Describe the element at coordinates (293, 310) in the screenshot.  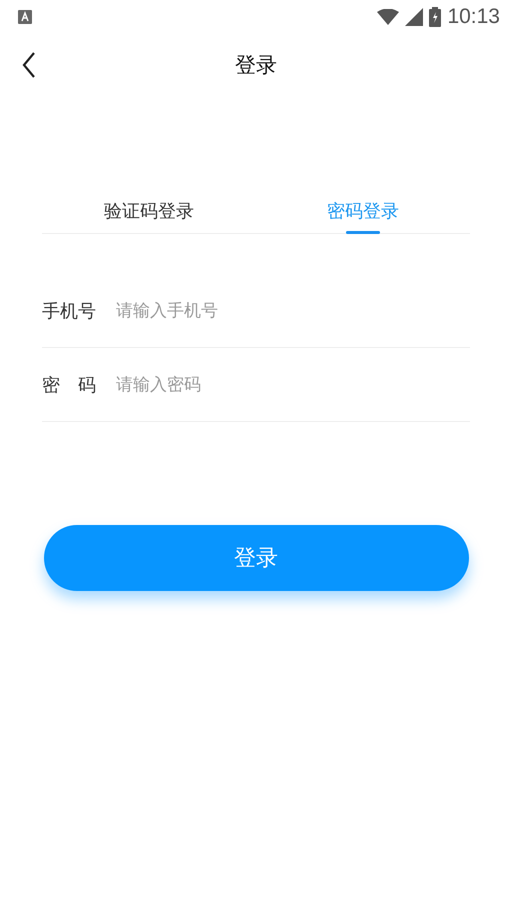
I see `input-field: 请输入手机号` at that location.